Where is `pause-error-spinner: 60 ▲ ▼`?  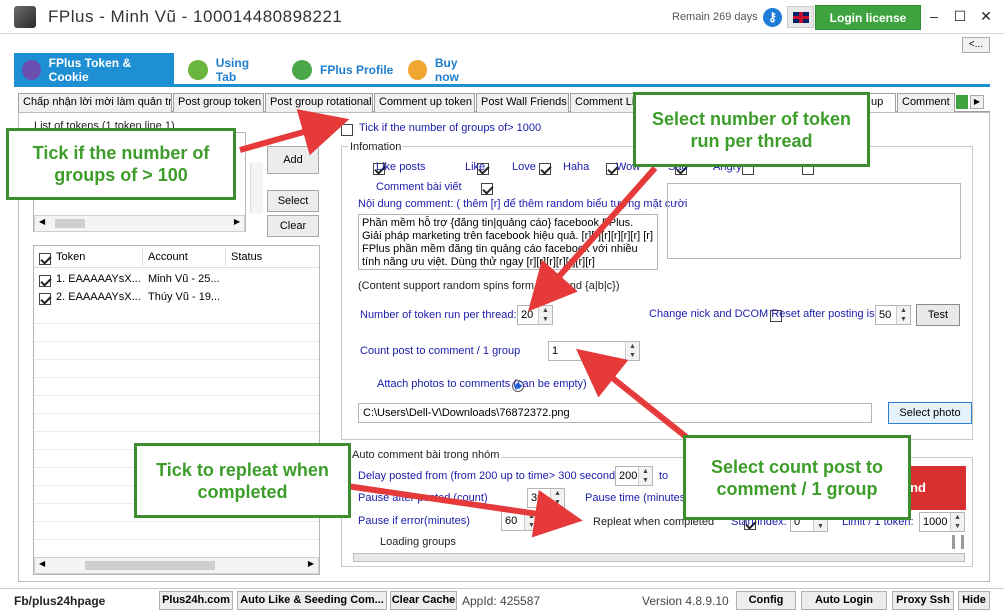 pause-error-spinner: 60 ▲ ▼ is located at coordinates (520, 521).